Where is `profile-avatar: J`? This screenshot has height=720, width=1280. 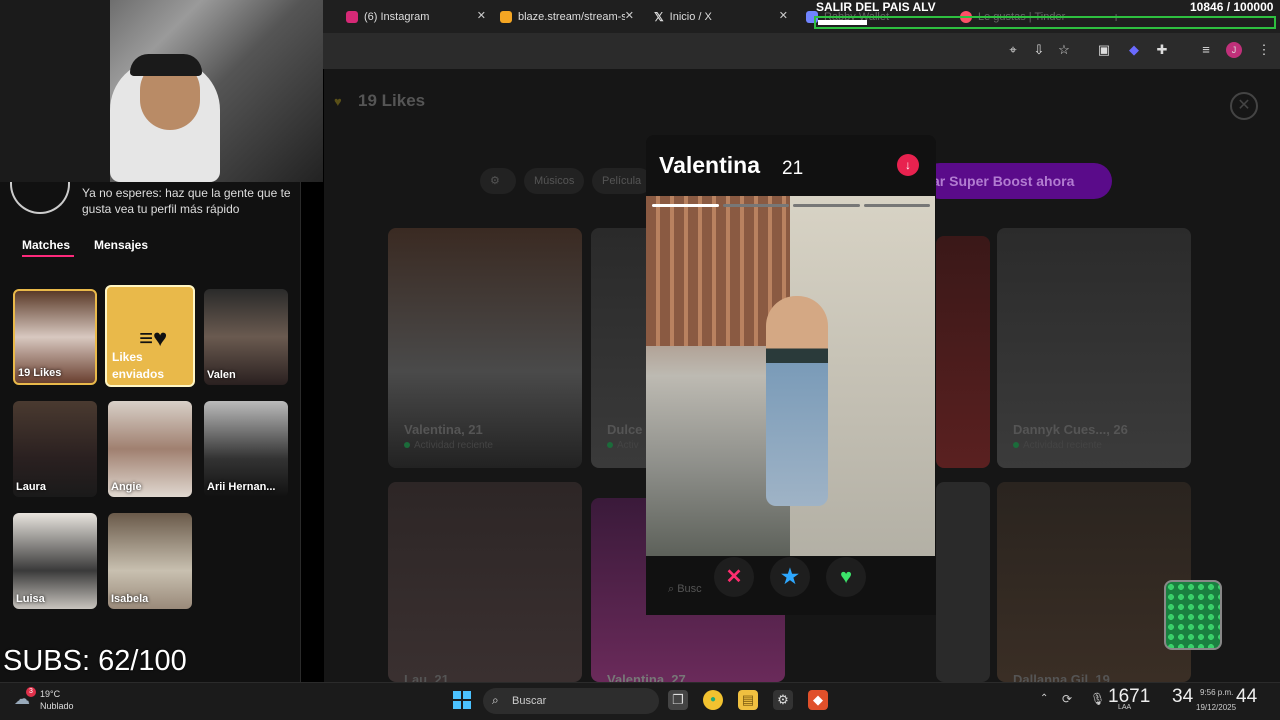 profile-avatar: J is located at coordinates (1234, 50).